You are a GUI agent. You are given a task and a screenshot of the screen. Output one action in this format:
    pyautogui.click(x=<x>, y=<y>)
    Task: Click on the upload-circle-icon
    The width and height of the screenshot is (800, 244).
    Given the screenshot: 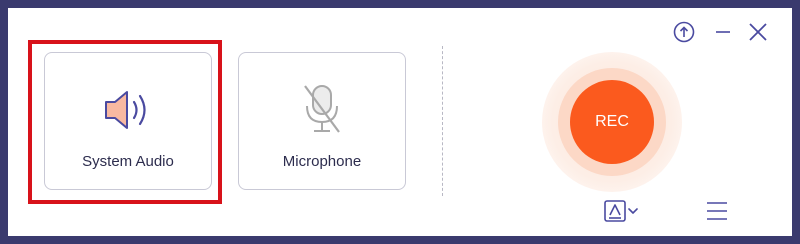 What is the action you would take?
    pyautogui.click(x=684, y=32)
    